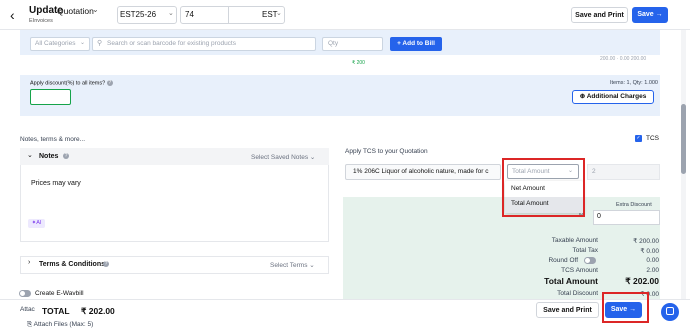  I want to click on extra-discount-input, so click(626, 217).